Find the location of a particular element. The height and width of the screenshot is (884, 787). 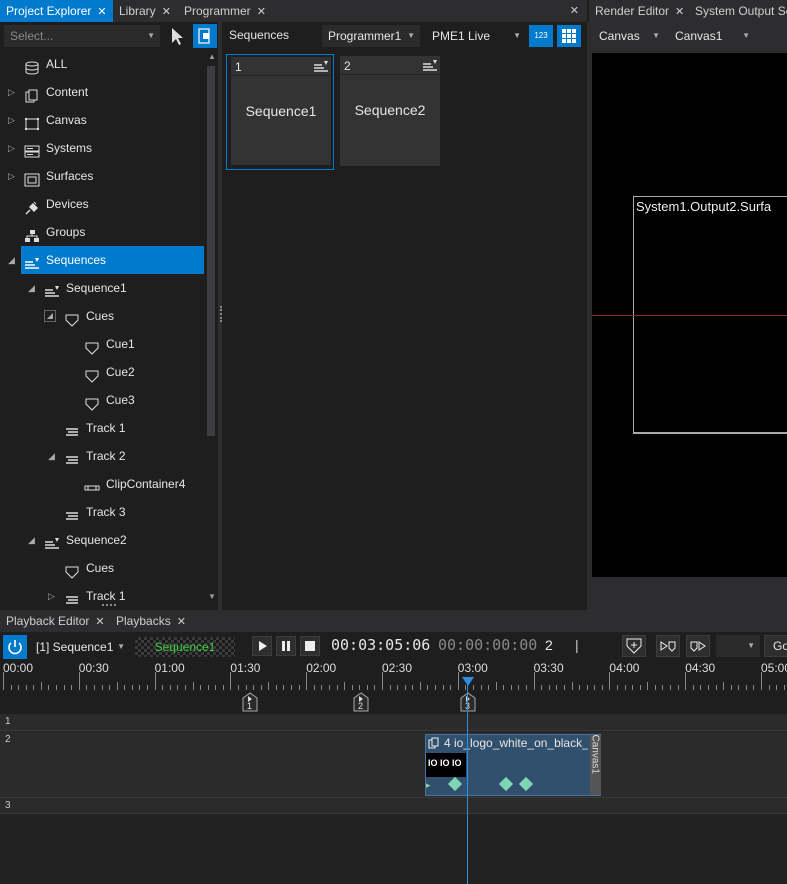

pointer-icon is located at coordinates (177, 36).